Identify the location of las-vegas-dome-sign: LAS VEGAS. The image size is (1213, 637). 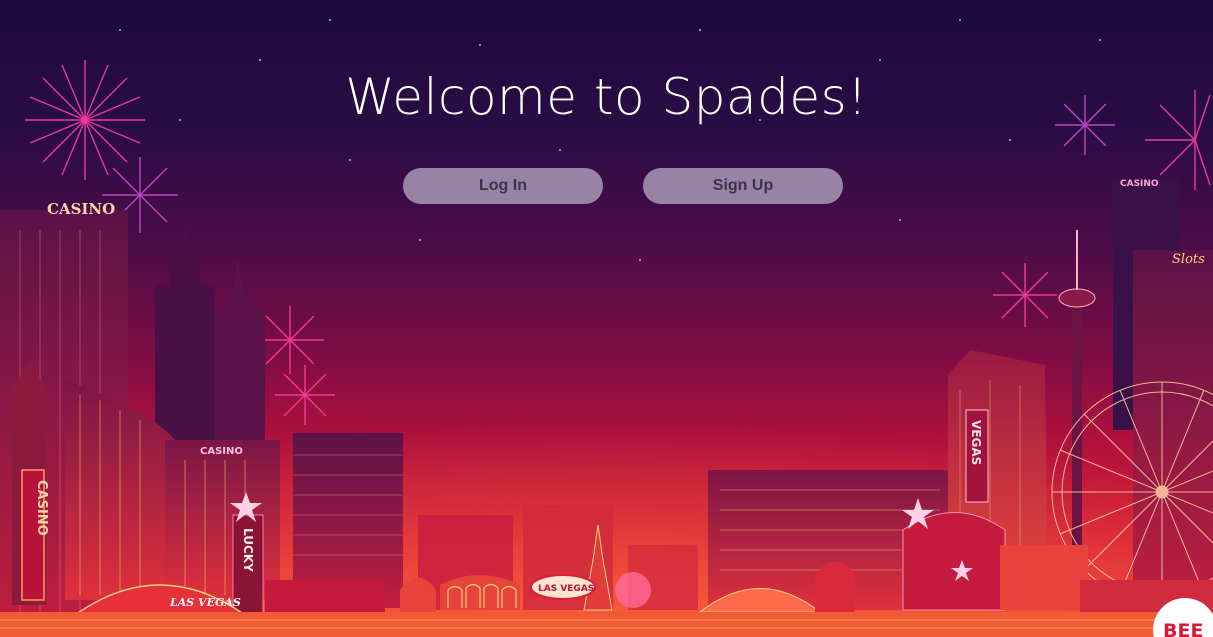
(205, 602).